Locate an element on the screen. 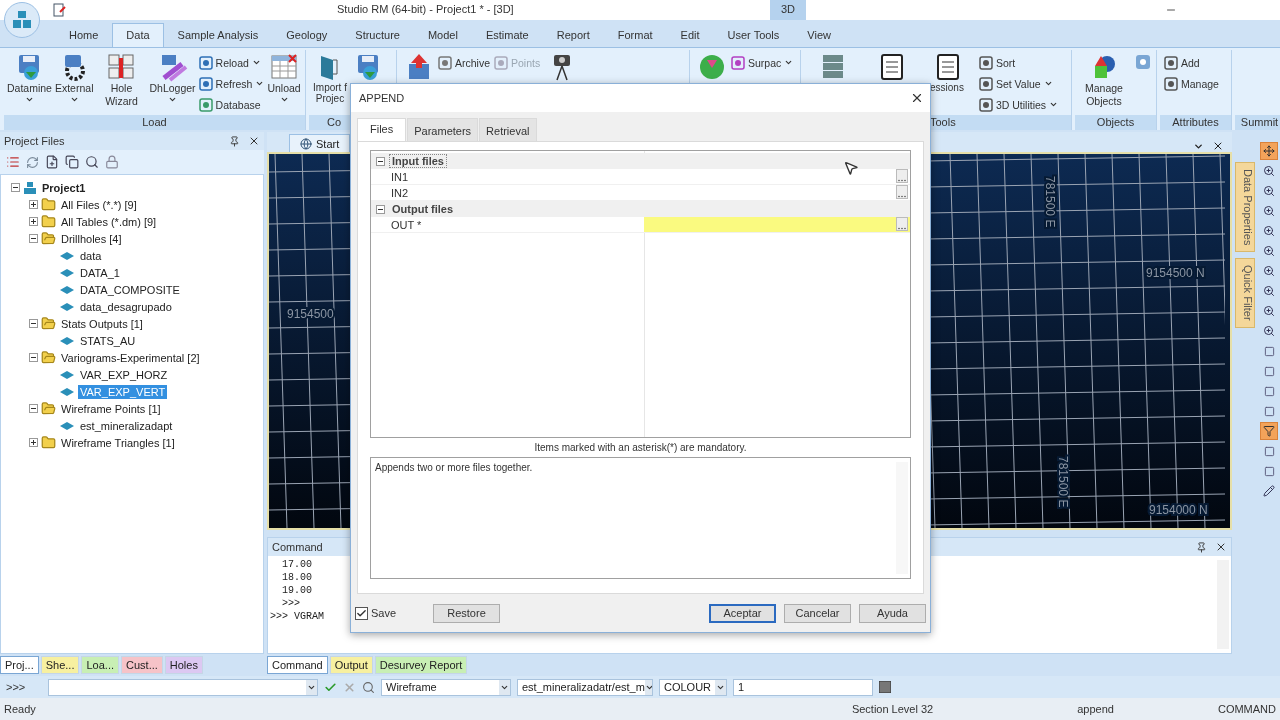  group-label: Load is located at coordinates (154, 122).